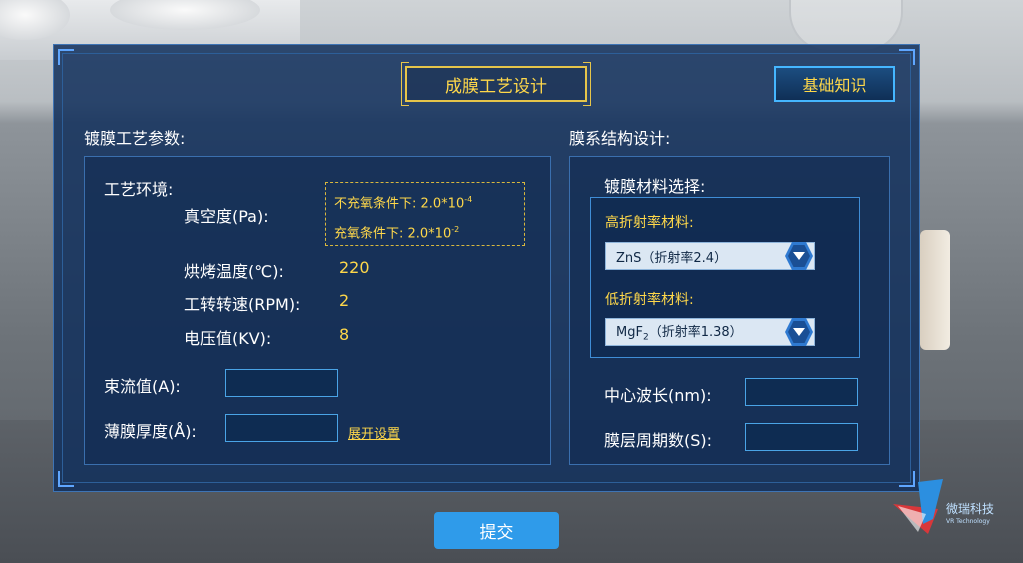 The height and width of the screenshot is (563, 1023). What do you see at coordinates (354, 267) in the screenshot?
I see `bake-temp-value: 220` at bounding box center [354, 267].